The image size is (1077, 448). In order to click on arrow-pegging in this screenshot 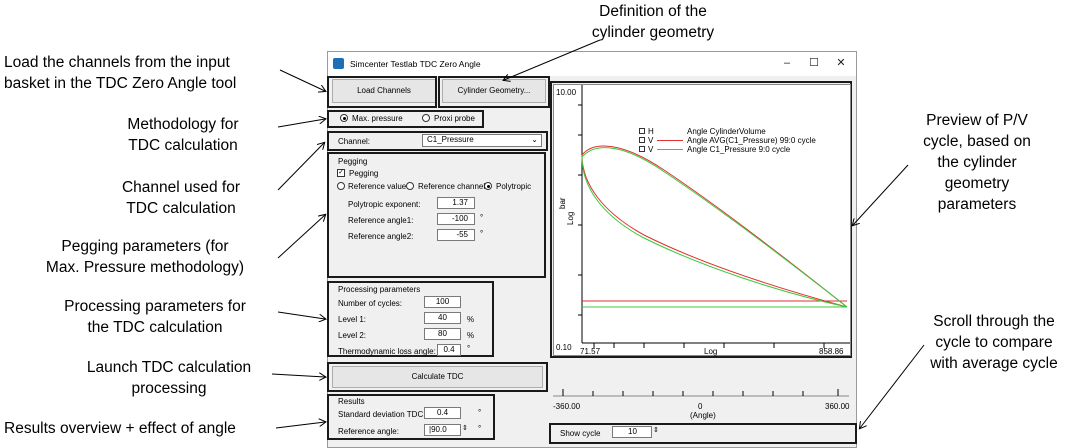, I will do `click(301, 237)`.